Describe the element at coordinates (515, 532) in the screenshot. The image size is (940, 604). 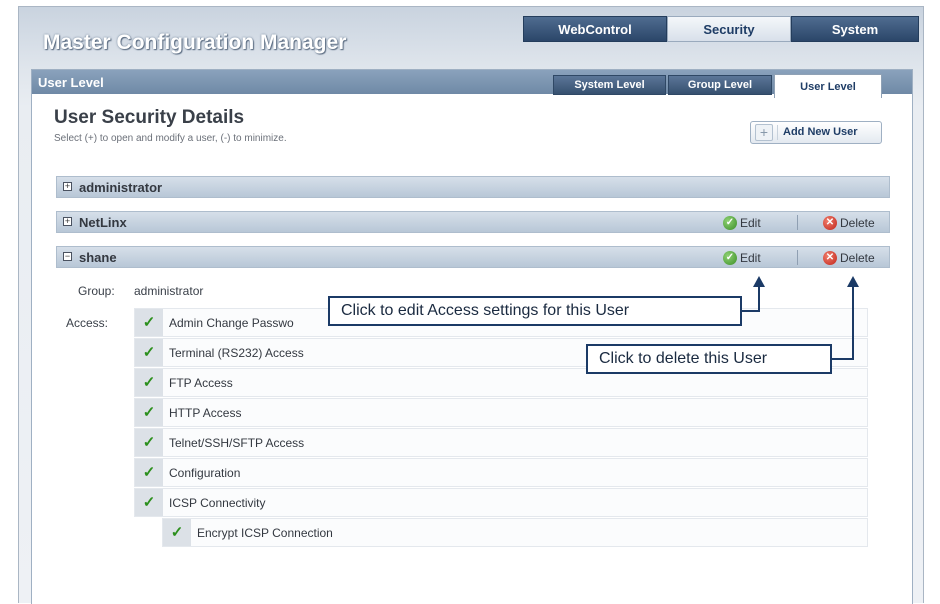
I see `access-subitem: ✓ Encrypt ICSP Connection` at that location.